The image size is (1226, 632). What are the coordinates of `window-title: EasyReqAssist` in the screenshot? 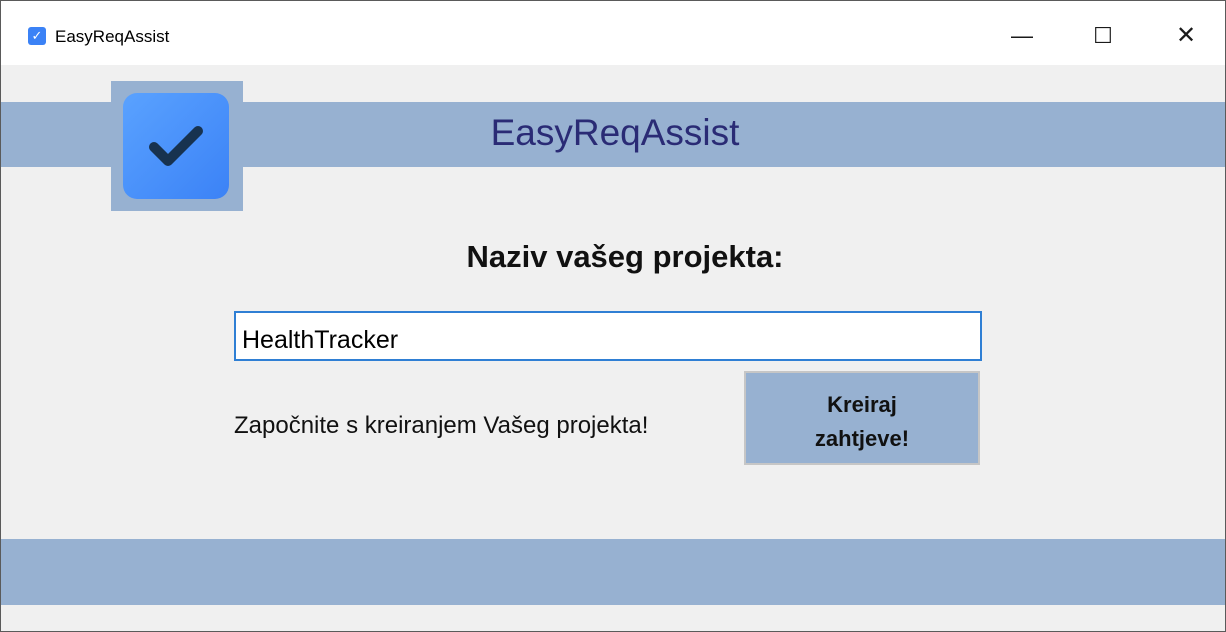 It's located at (112, 36).